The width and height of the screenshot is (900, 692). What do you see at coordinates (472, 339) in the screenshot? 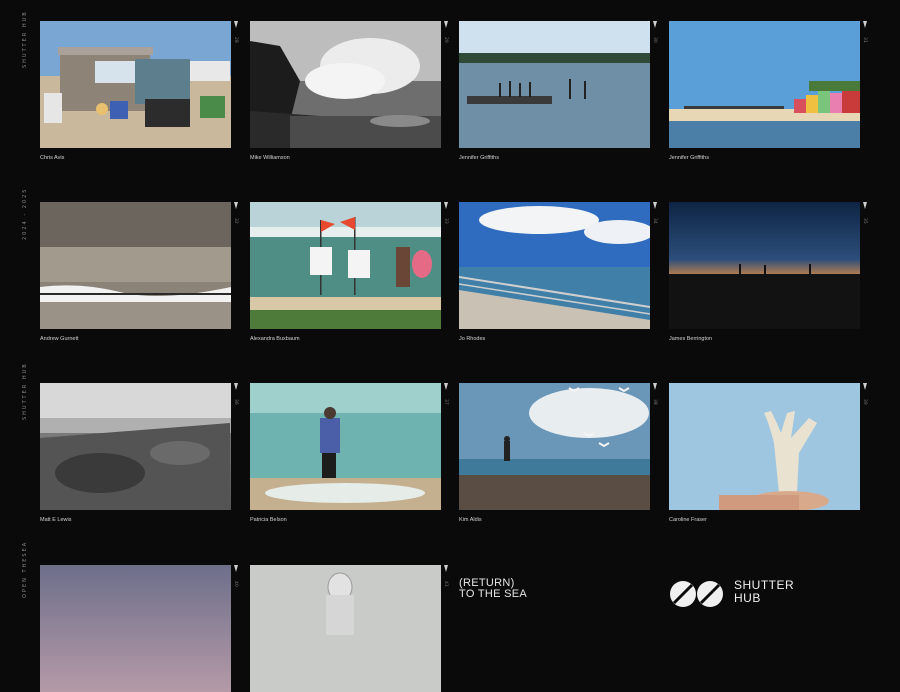
I see `photo-caption: Jo Rhodes` at bounding box center [472, 339].